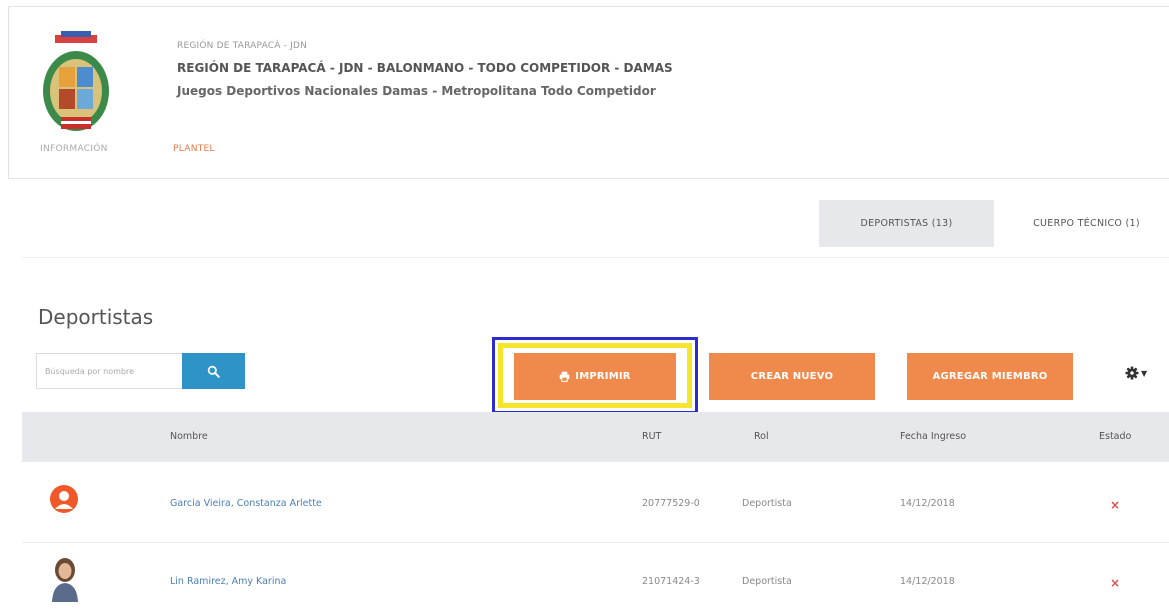 This screenshot has height=615, width=1169. What do you see at coordinates (74, 149) in the screenshot?
I see `tab-informacion: INFORMACIÓN` at bounding box center [74, 149].